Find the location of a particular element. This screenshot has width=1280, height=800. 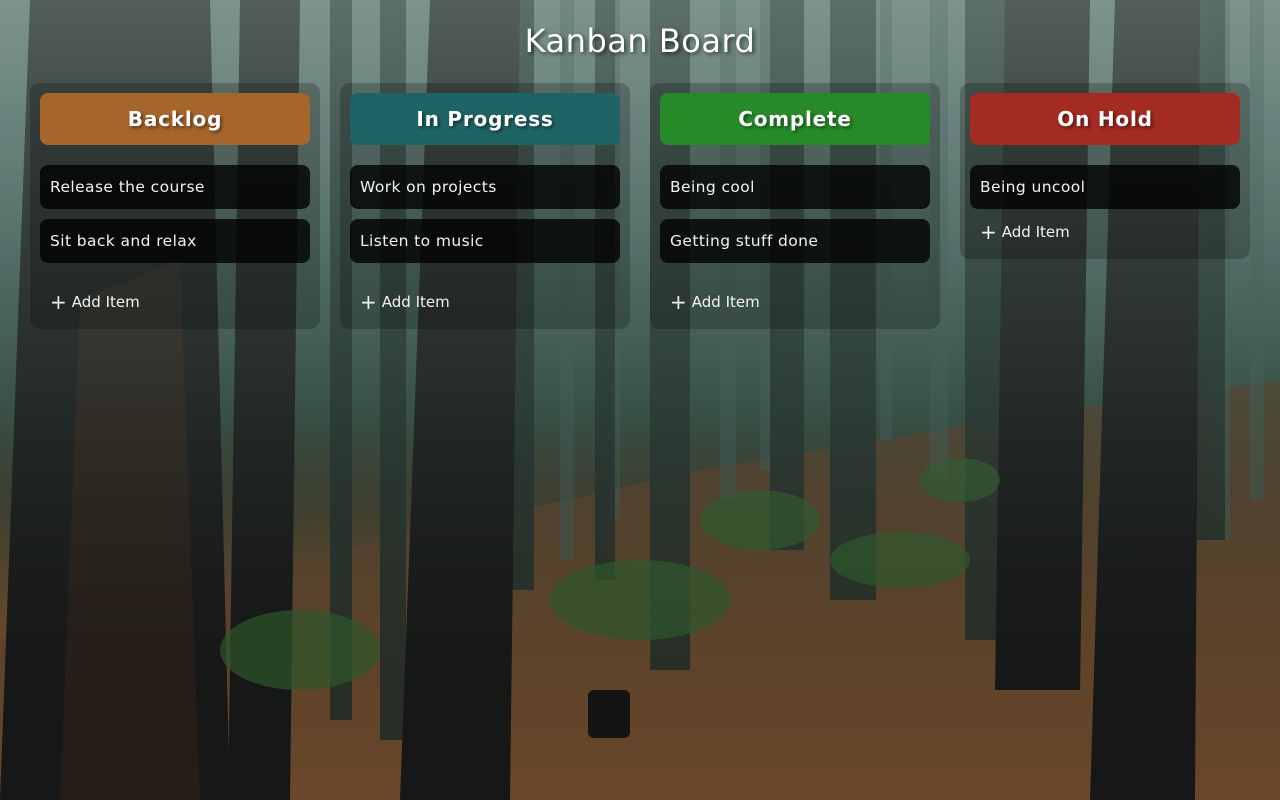

list-item: Listen to music is located at coordinates (485, 241).